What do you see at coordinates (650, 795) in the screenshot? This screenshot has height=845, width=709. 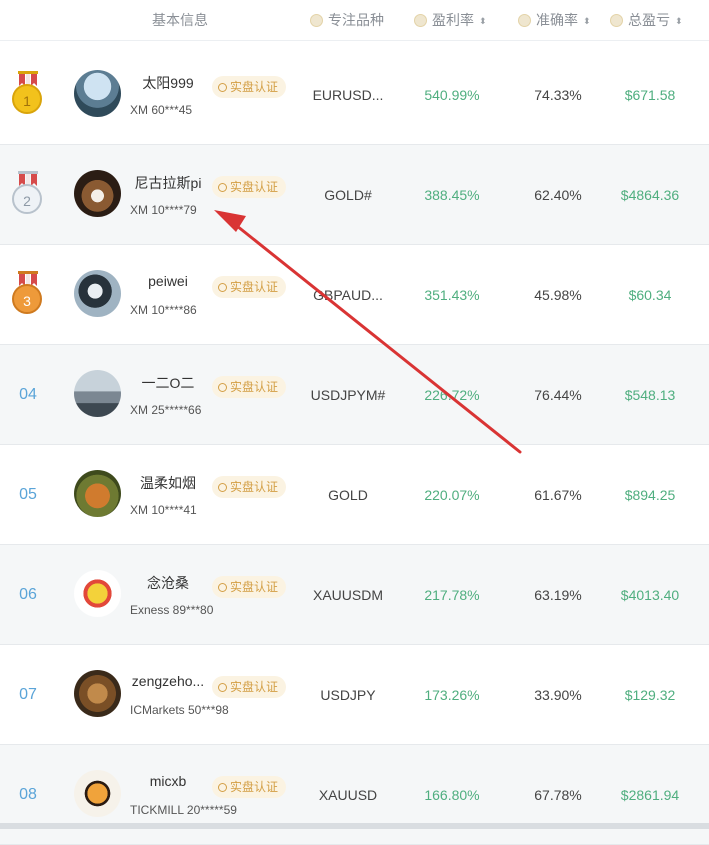 I see `total-profit-value: $2861.94` at bounding box center [650, 795].